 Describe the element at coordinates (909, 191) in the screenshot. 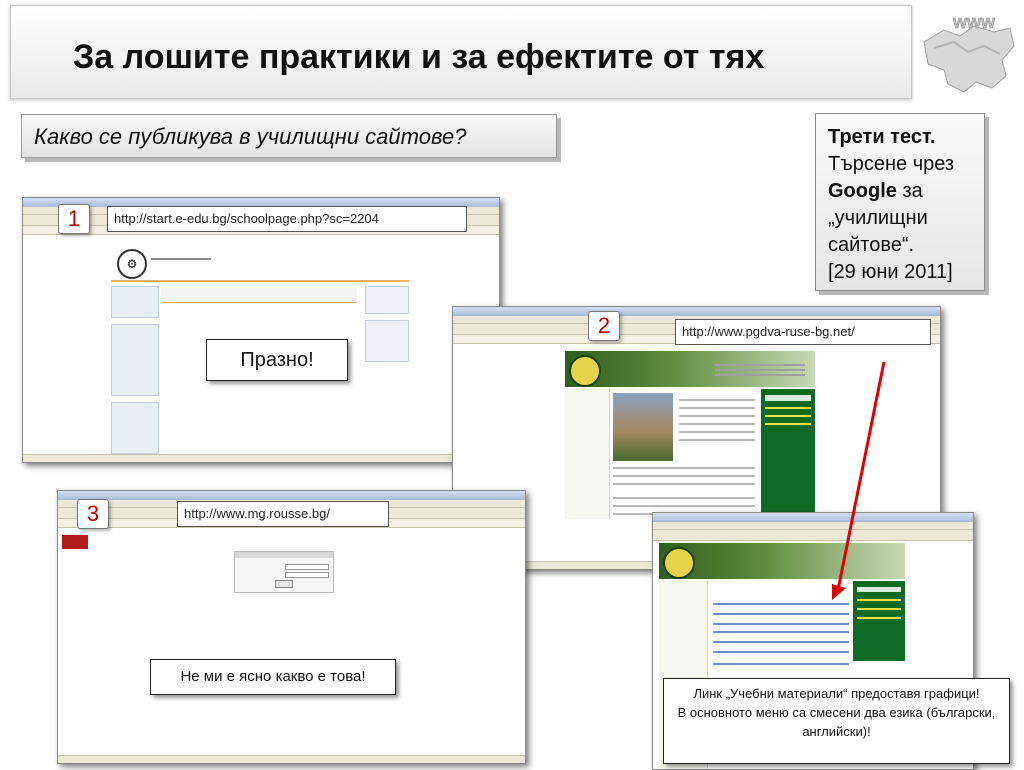

I see `note-line-3-rest: за` at that location.